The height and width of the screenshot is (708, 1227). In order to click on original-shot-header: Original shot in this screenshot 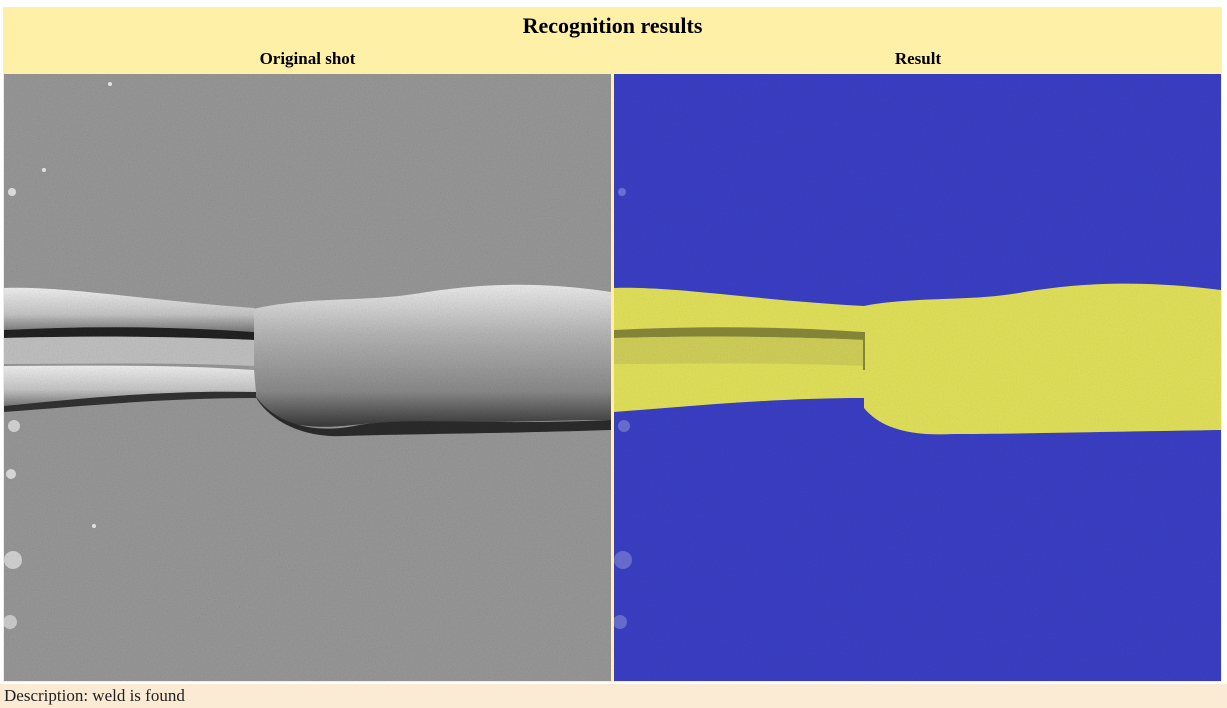, I will do `click(307, 58)`.